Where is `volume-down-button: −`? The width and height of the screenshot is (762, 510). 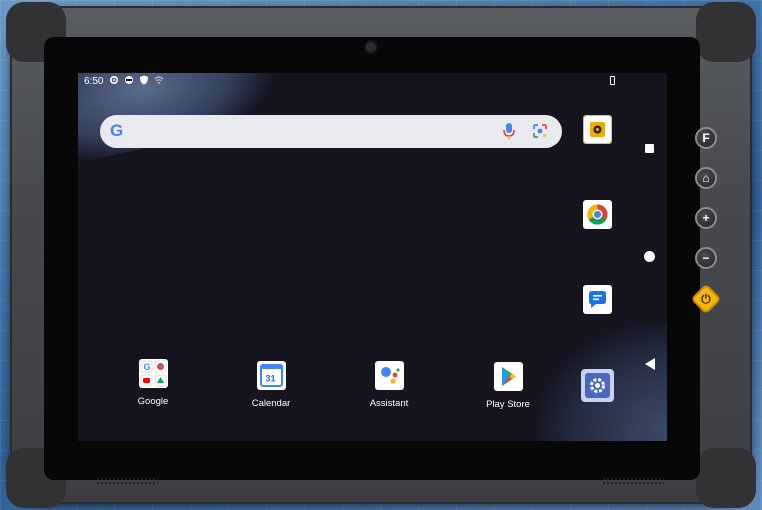
volume-down-button: − is located at coordinates (706, 258).